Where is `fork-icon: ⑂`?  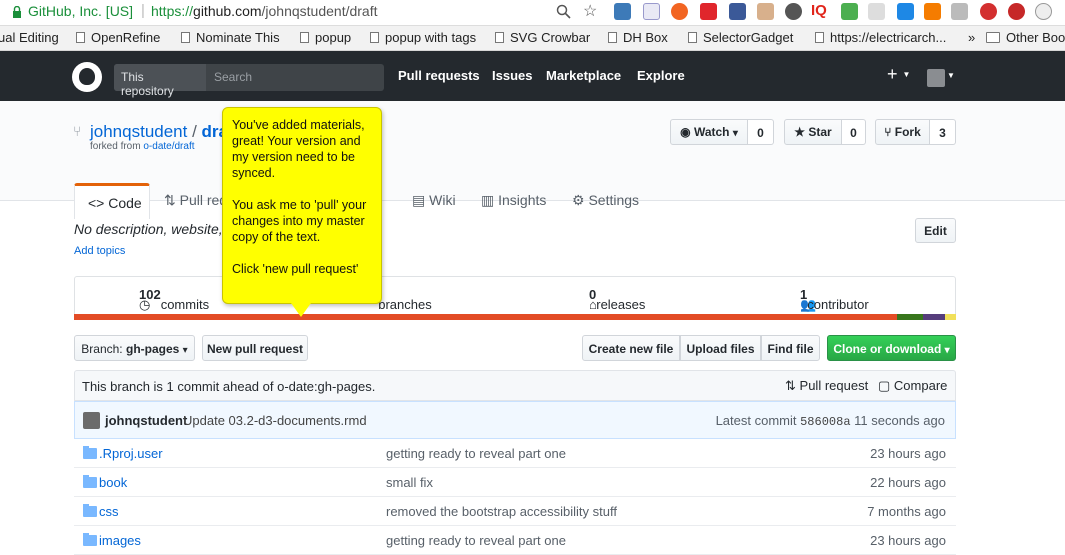 fork-icon: ⑂ is located at coordinates (77, 131).